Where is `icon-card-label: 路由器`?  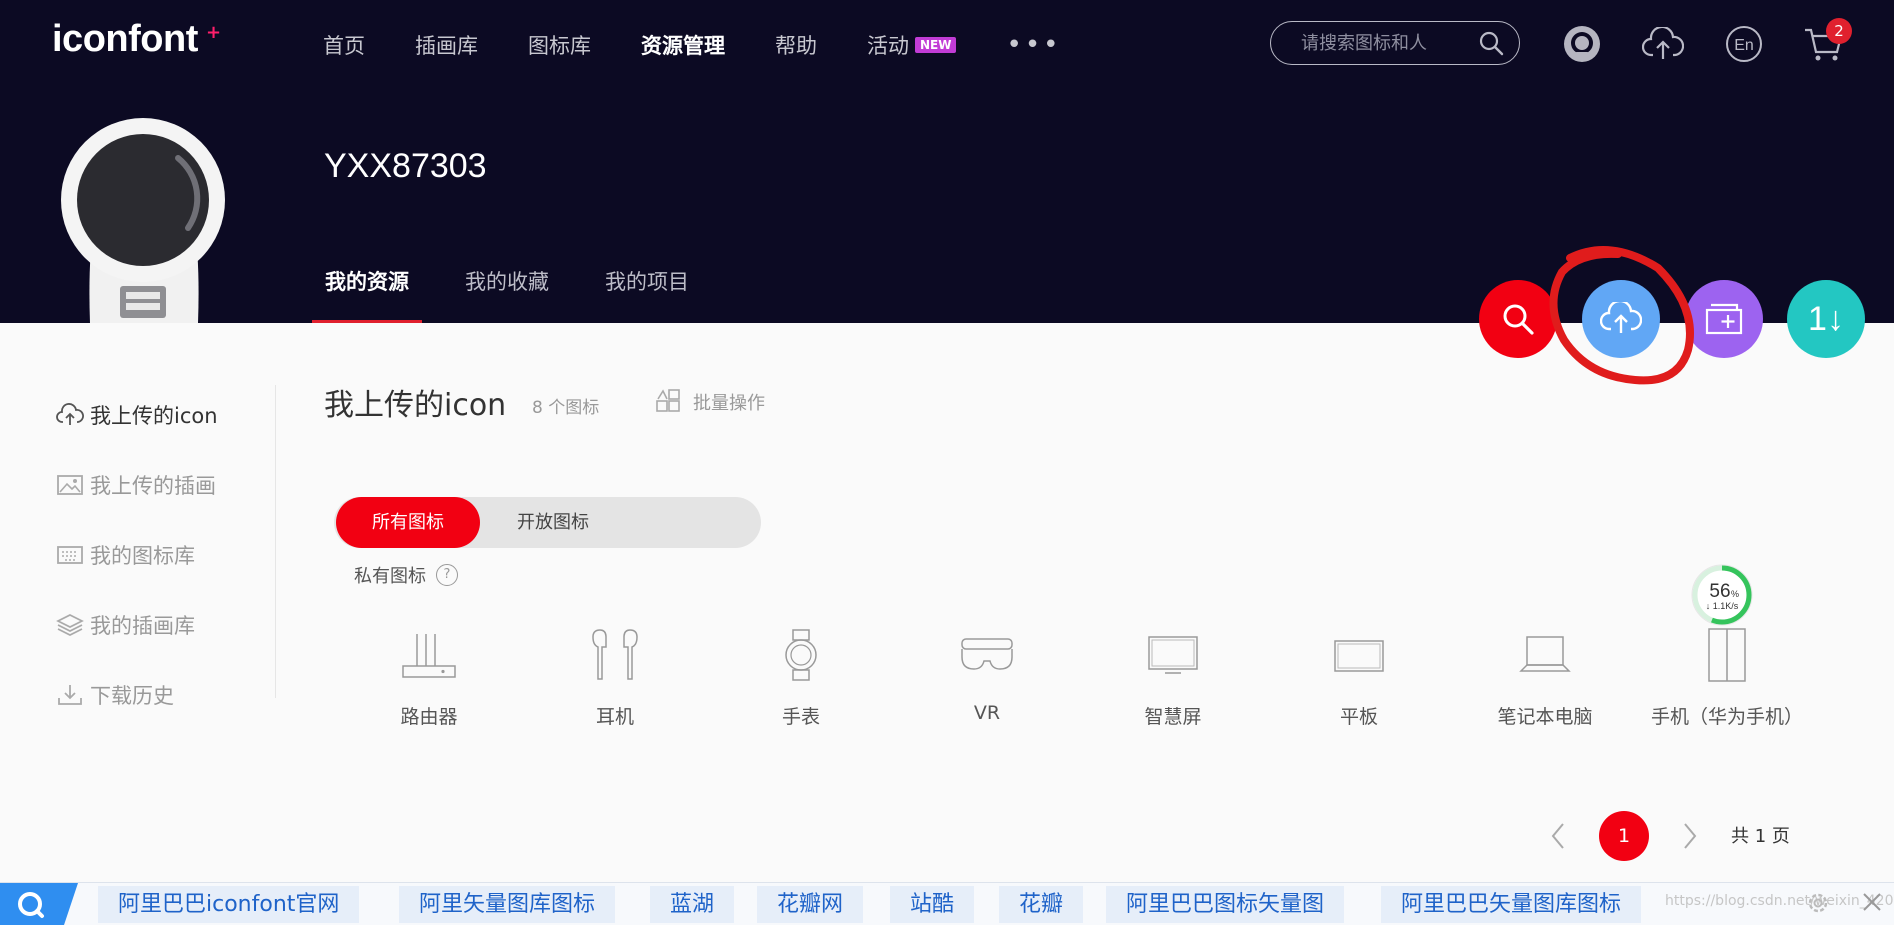
icon-card-label: 路由器 is located at coordinates (429, 717).